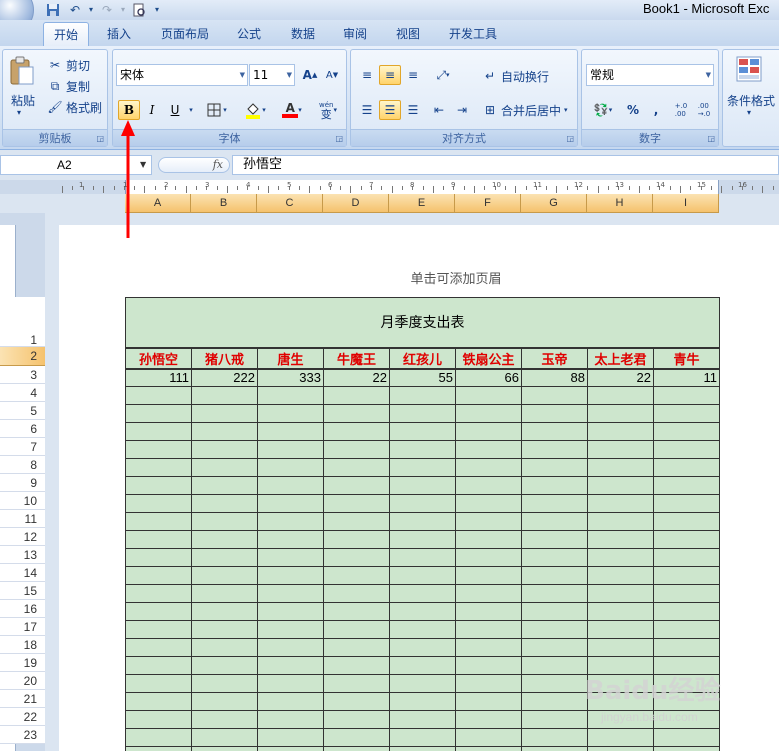 This screenshot has width=779, height=751. What do you see at coordinates (620, 203) in the screenshot?
I see `column-header-h: H` at bounding box center [620, 203].